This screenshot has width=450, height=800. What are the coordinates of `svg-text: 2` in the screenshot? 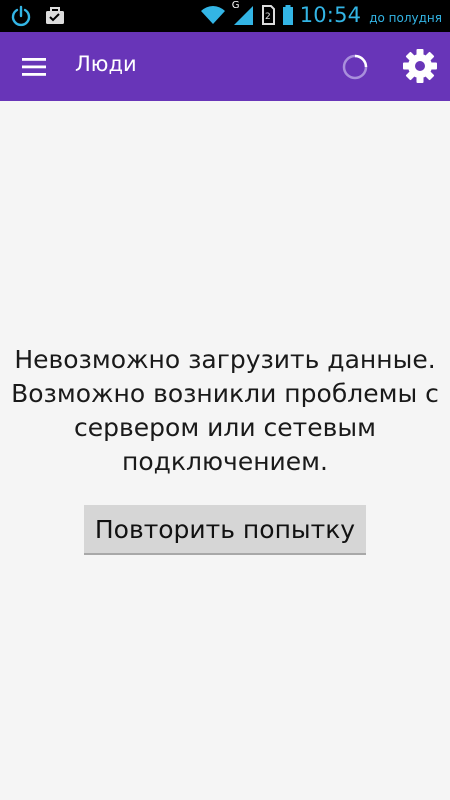 It's located at (268, 17).